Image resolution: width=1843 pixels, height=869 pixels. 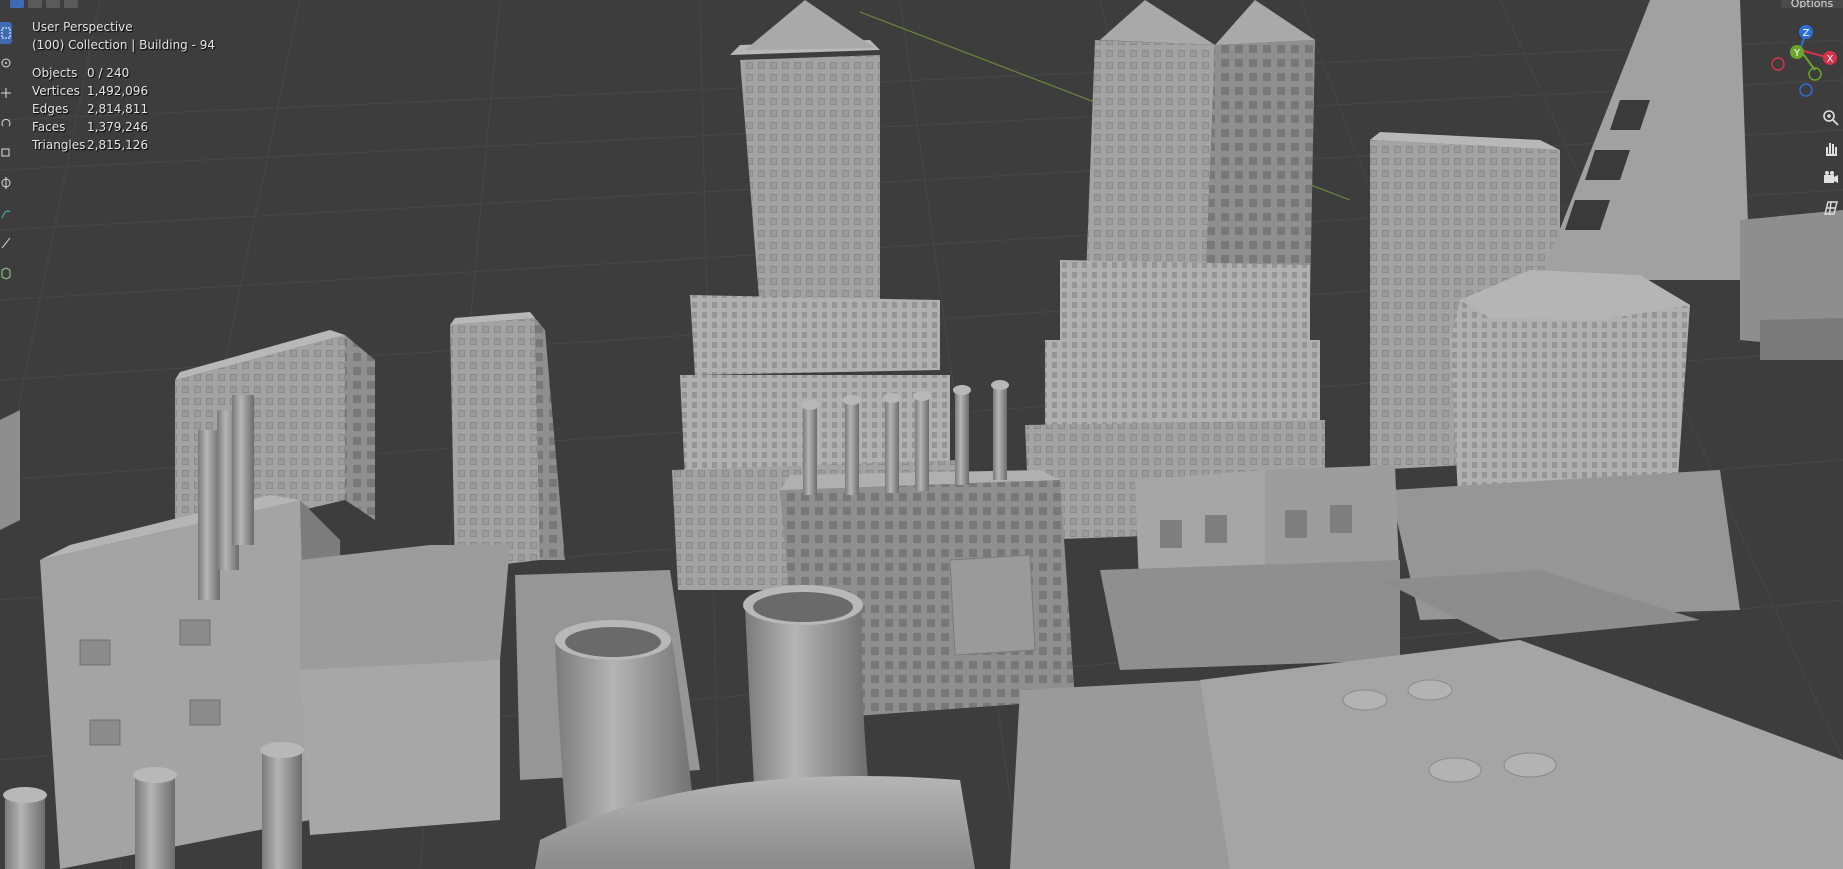 I want to click on options-button: Options, so click(x=1812, y=4).